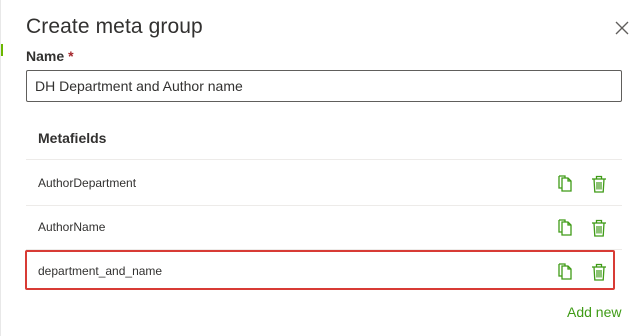 The height and width of the screenshot is (336, 642). I want to click on metafield-row-label: department_and_name, so click(100, 271).